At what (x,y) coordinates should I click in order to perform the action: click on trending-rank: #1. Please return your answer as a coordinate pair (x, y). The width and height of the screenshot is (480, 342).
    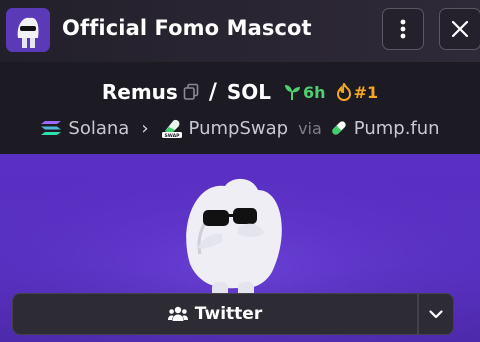
    Looking at the image, I should click on (357, 92).